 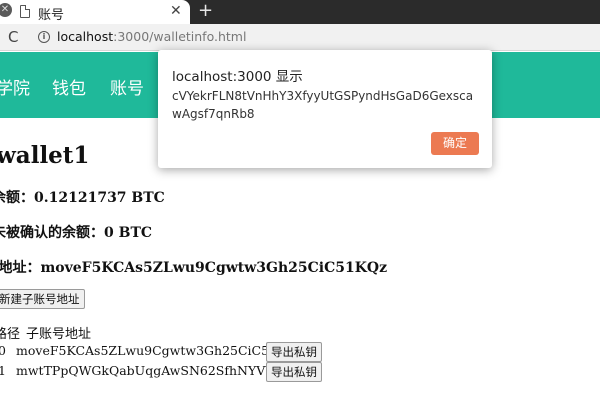 I want to click on tab-close-icon: ✕, so click(x=176, y=11).